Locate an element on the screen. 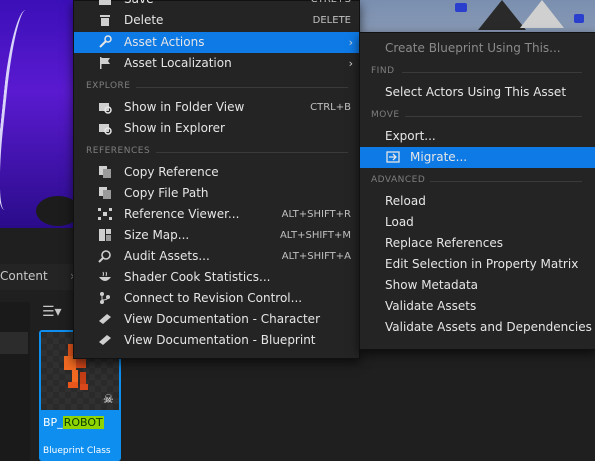 The width and height of the screenshot is (595, 461). trash-icon is located at coordinates (105, 20).